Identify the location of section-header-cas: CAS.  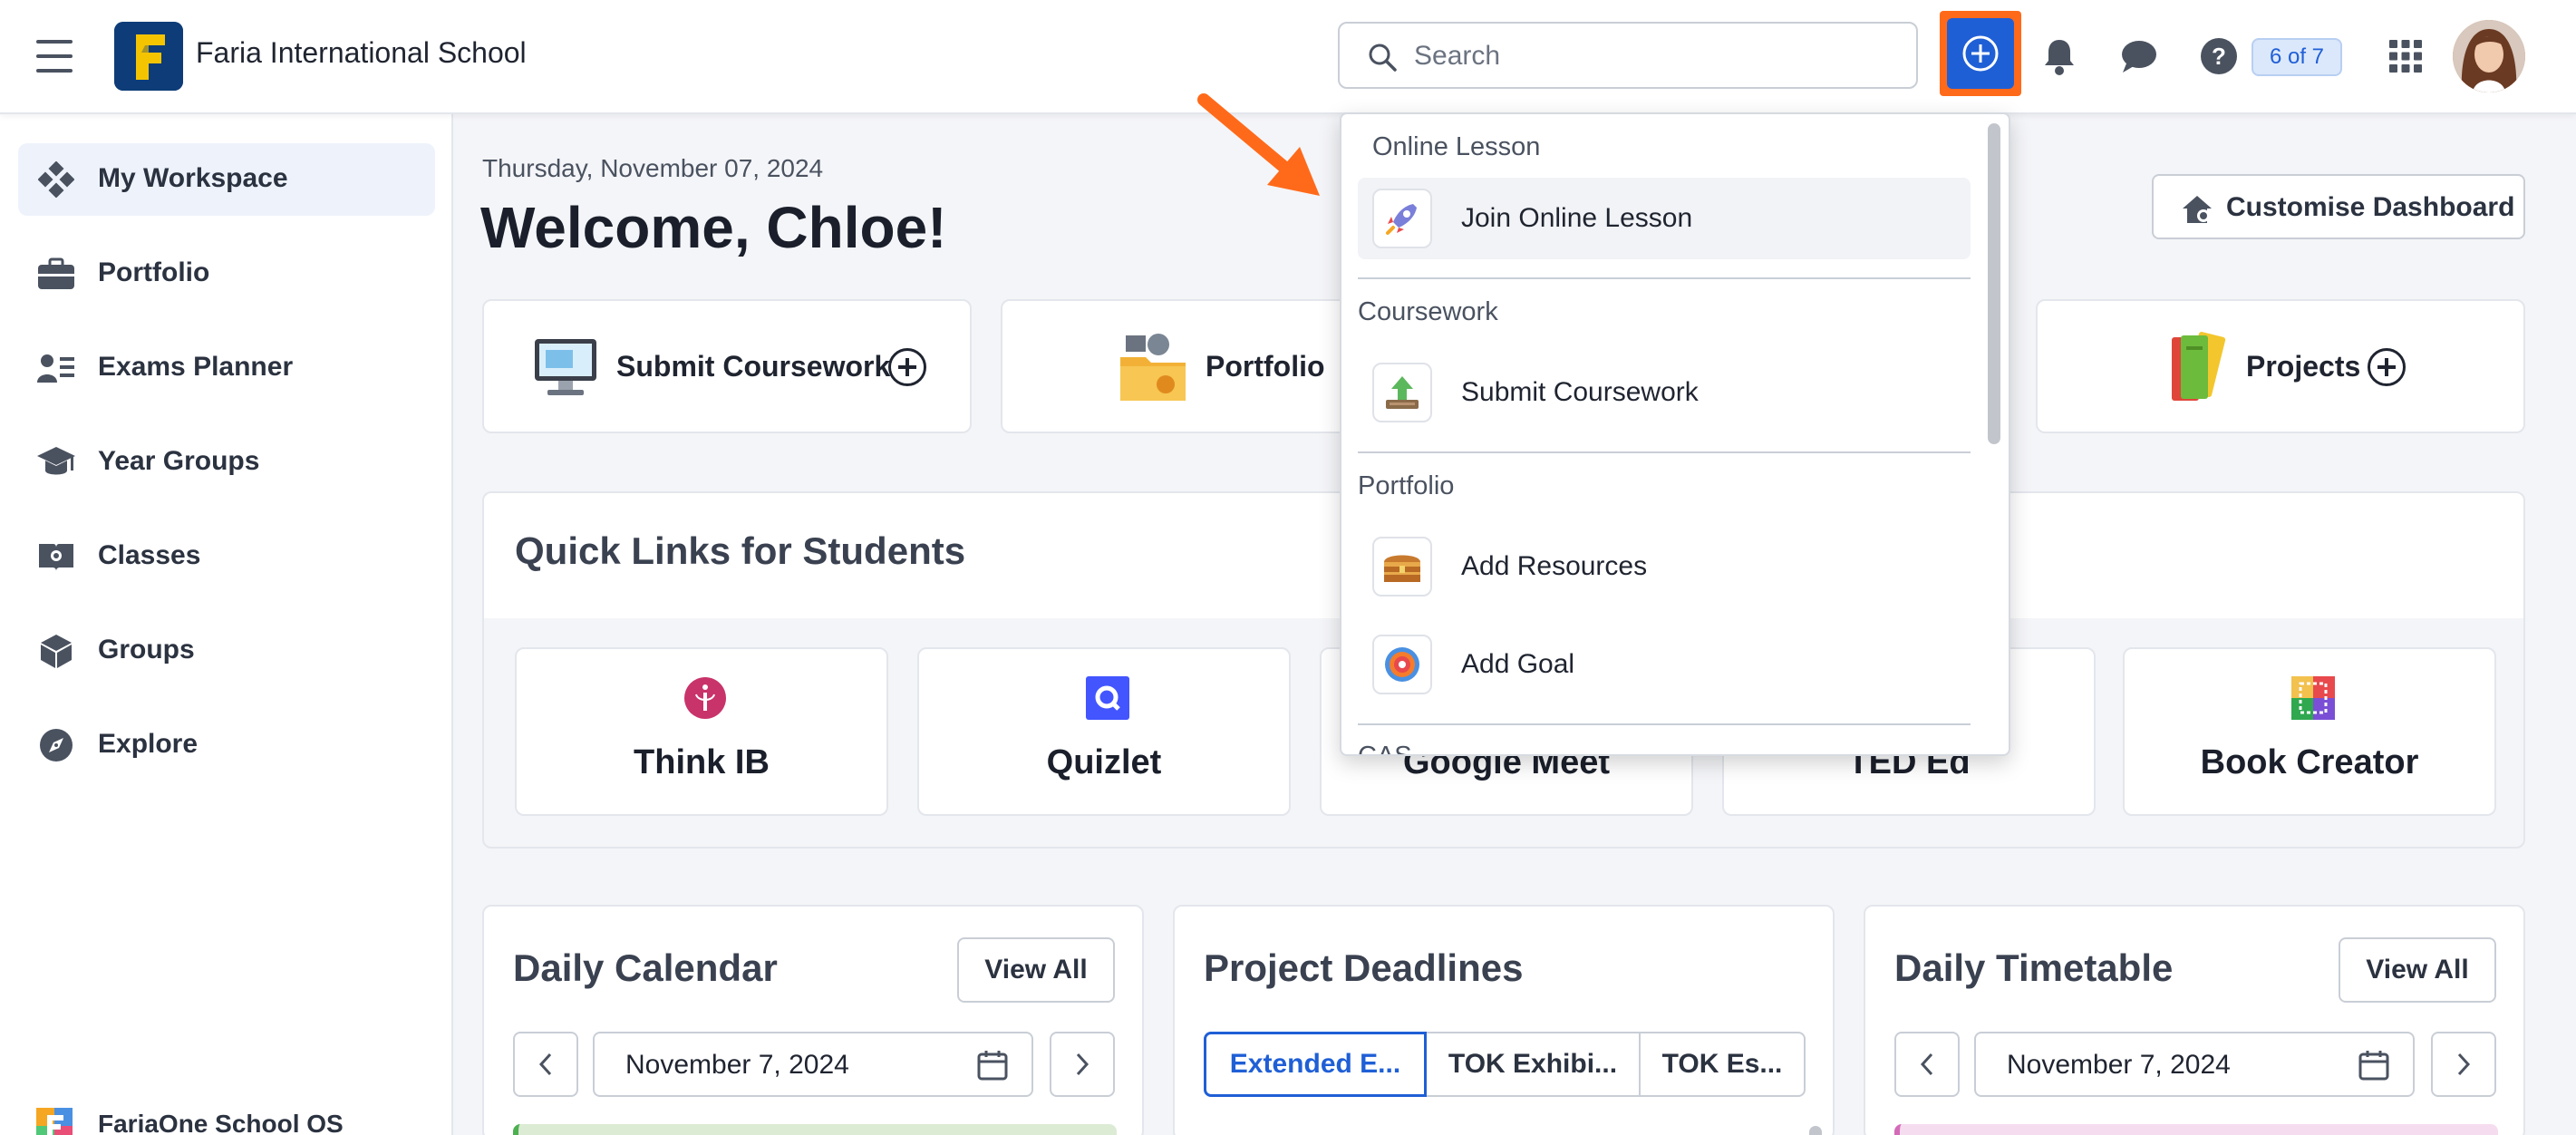
(1385, 749).